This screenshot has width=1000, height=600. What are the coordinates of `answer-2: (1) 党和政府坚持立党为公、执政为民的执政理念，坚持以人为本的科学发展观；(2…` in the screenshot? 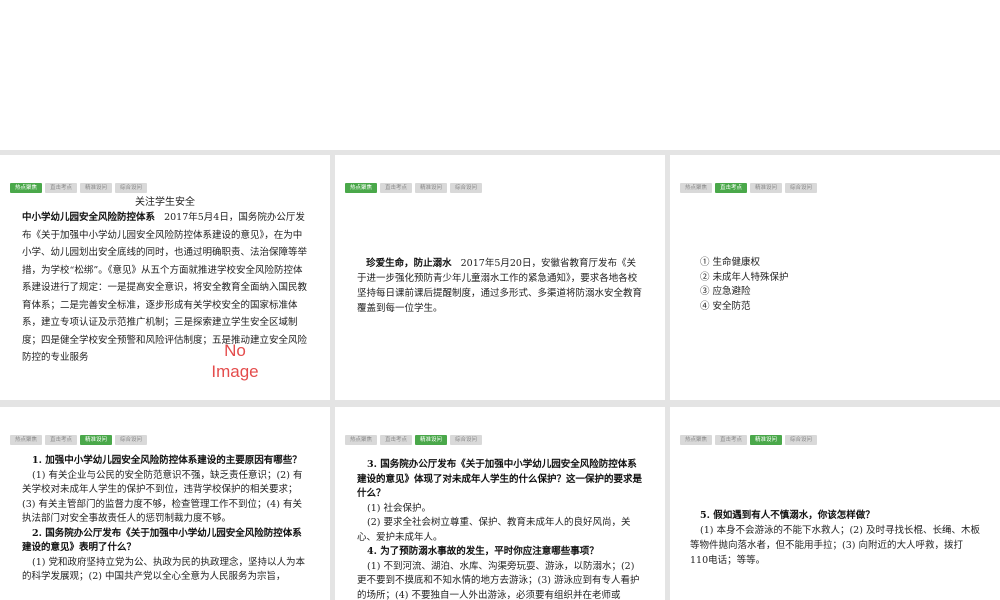 It's located at (163, 569).